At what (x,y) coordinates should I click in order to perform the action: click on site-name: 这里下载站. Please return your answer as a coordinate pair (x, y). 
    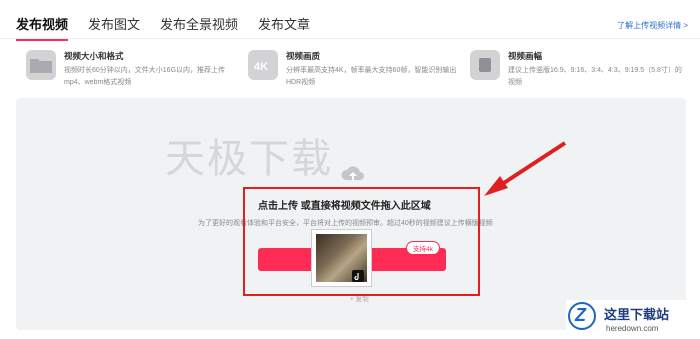
    Looking at the image, I should click on (637, 314).